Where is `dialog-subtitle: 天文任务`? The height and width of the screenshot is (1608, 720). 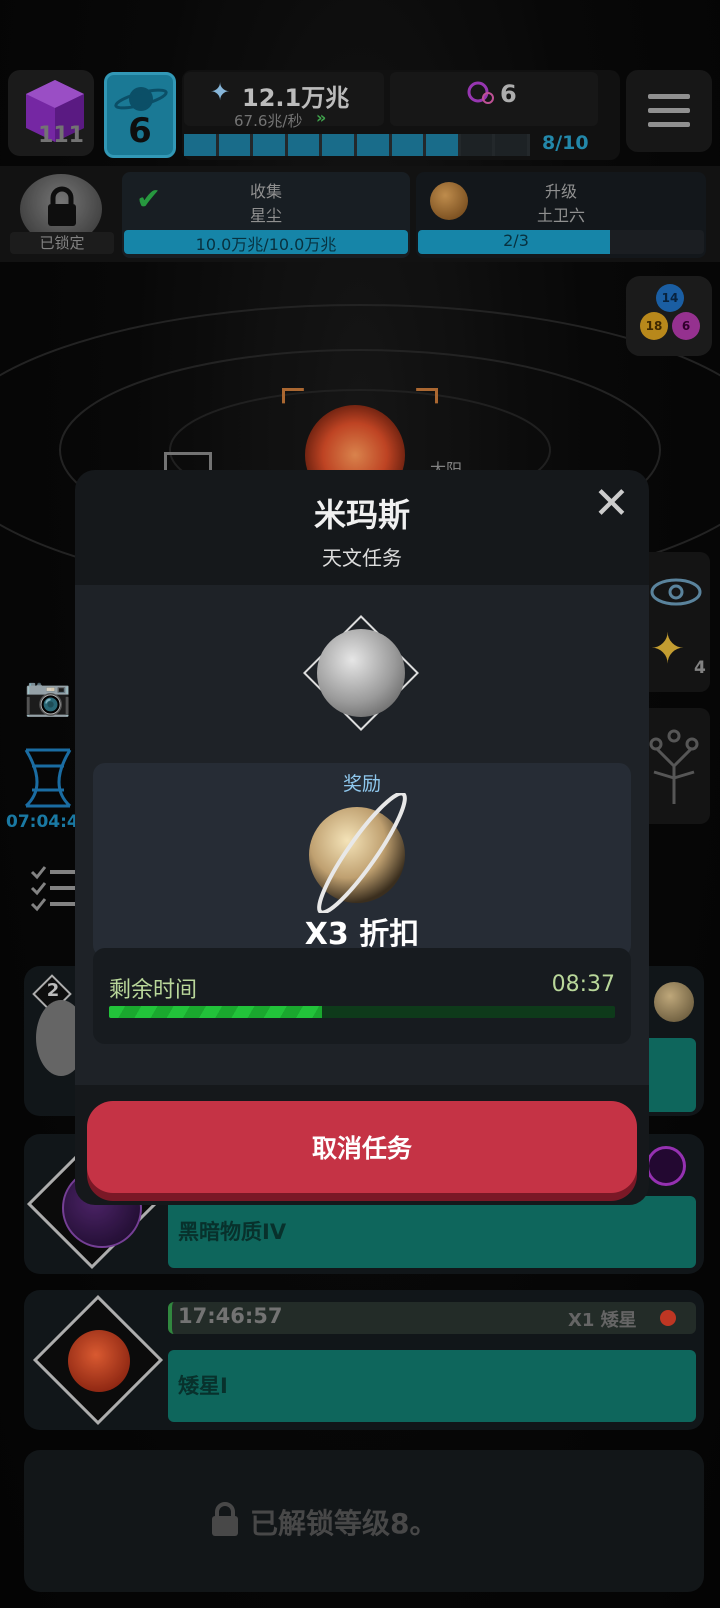
dialog-subtitle: 天文任务 is located at coordinates (362, 558).